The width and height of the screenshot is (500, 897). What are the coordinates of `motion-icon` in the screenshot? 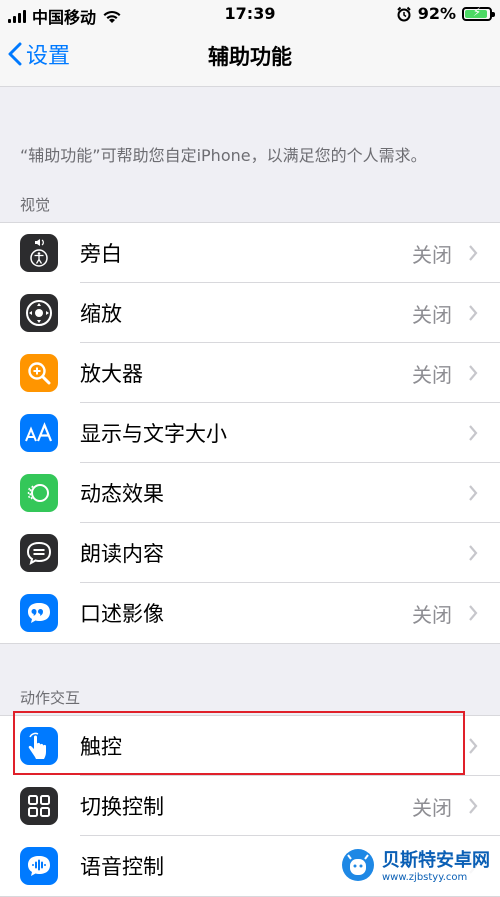 It's located at (39, 493).